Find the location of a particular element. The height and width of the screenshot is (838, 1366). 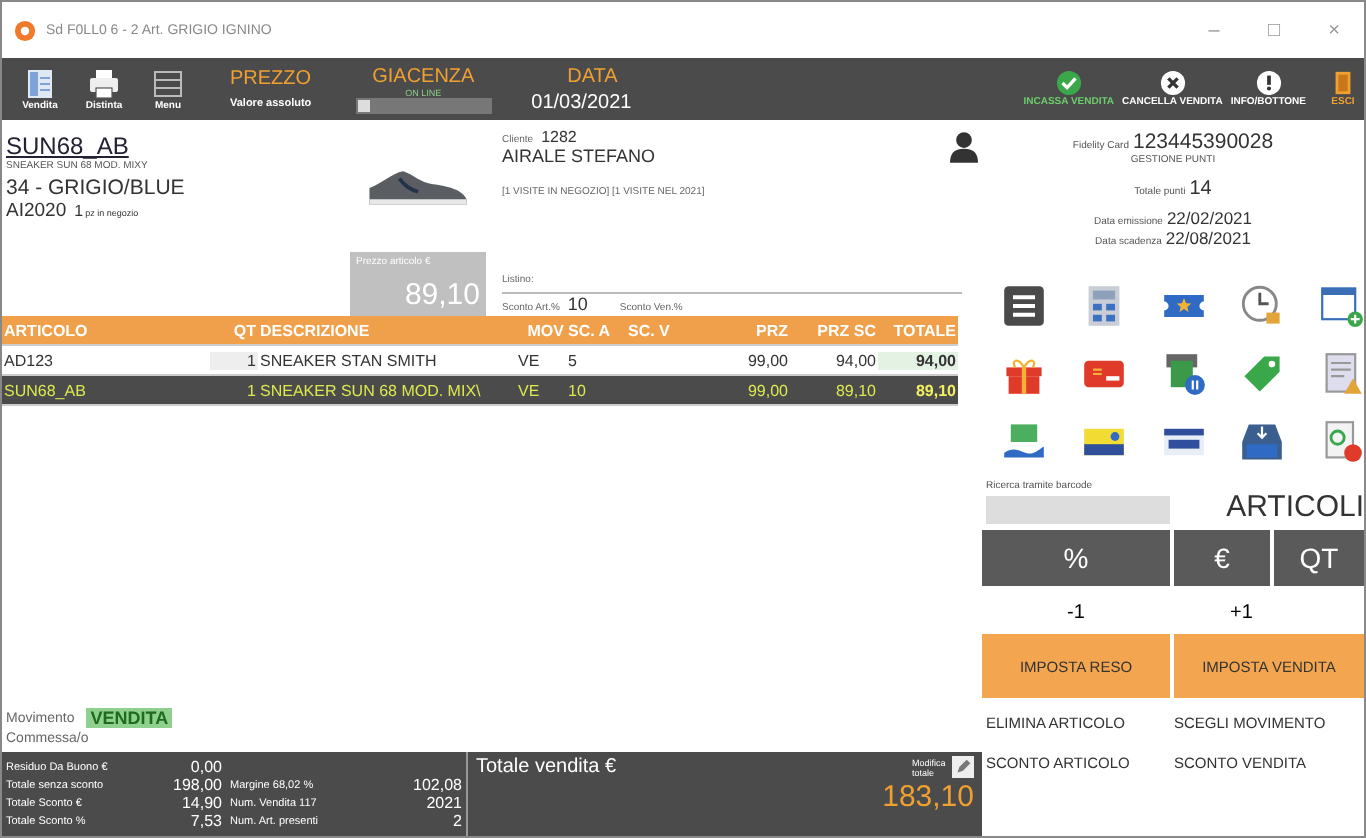

sale-total: 183,10 is located at coordinates (928, 797).